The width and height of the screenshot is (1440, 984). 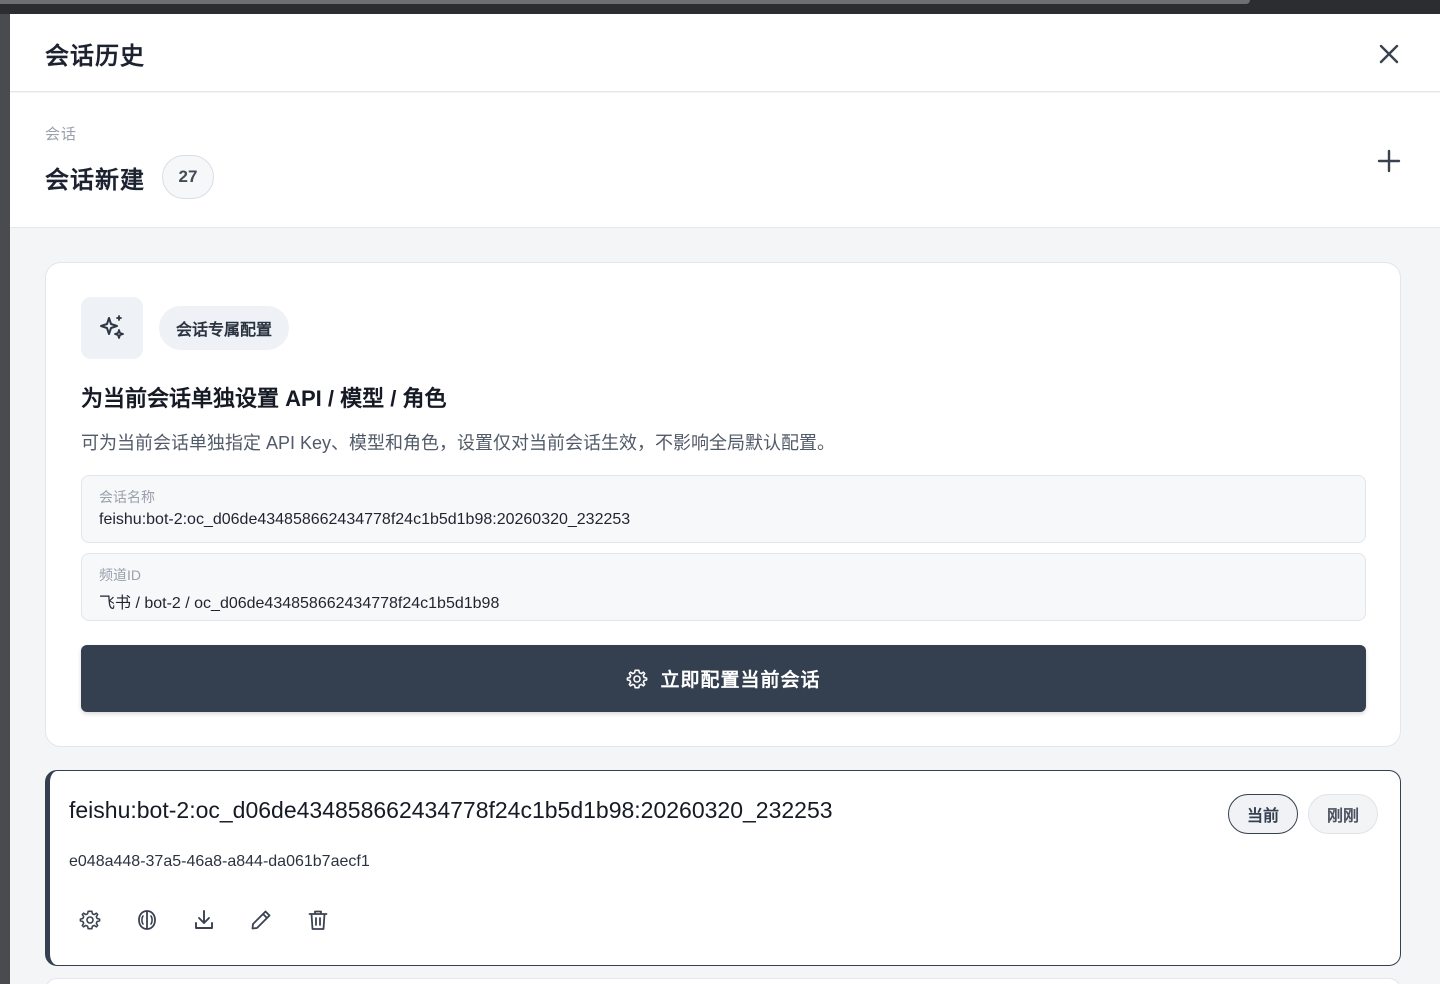 What do you see at coordinates (120, 575) in the screenshot?
I see `channel-id-label: 频道ID` at bounding box center [120, 575].